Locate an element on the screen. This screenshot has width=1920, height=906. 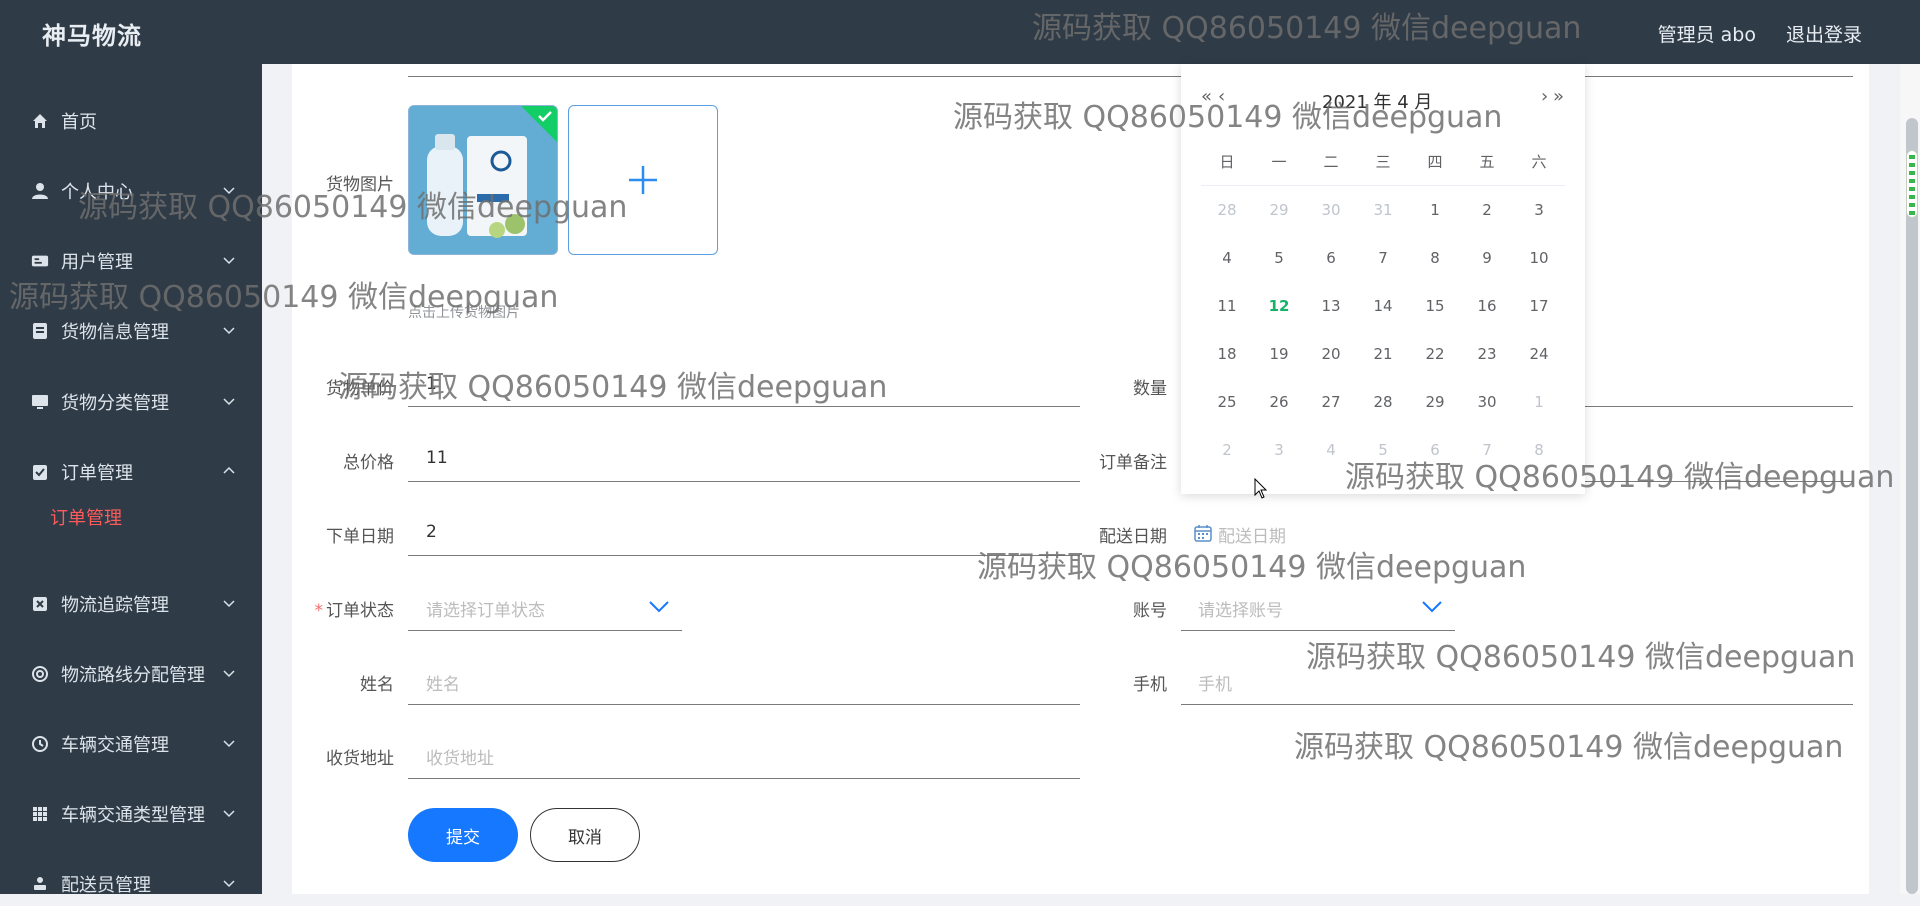
calendar-day: 19 is located at coordinates (1279, 354).